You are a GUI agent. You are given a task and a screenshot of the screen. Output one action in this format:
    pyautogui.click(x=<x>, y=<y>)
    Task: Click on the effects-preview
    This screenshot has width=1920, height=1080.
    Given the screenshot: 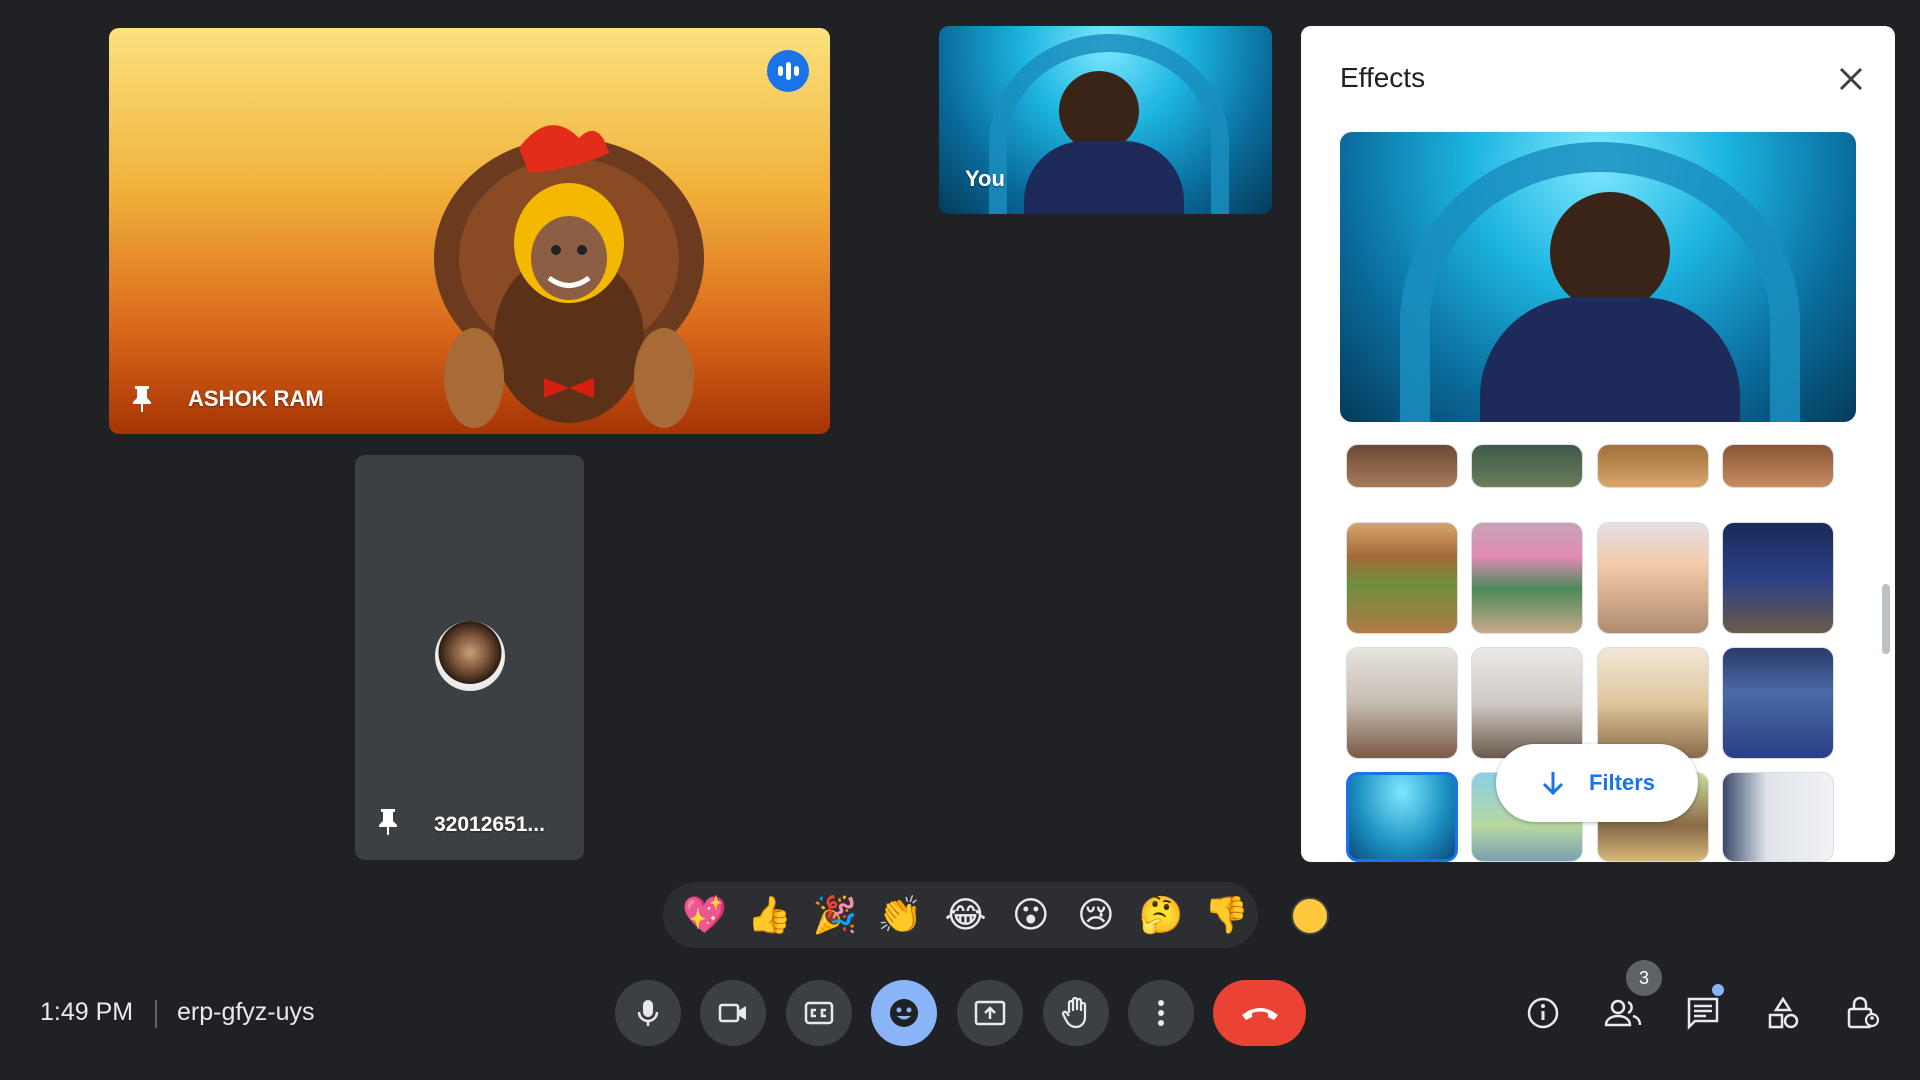 What is the action you would take?
    pyautogui.click(x=1598, y=277)
    